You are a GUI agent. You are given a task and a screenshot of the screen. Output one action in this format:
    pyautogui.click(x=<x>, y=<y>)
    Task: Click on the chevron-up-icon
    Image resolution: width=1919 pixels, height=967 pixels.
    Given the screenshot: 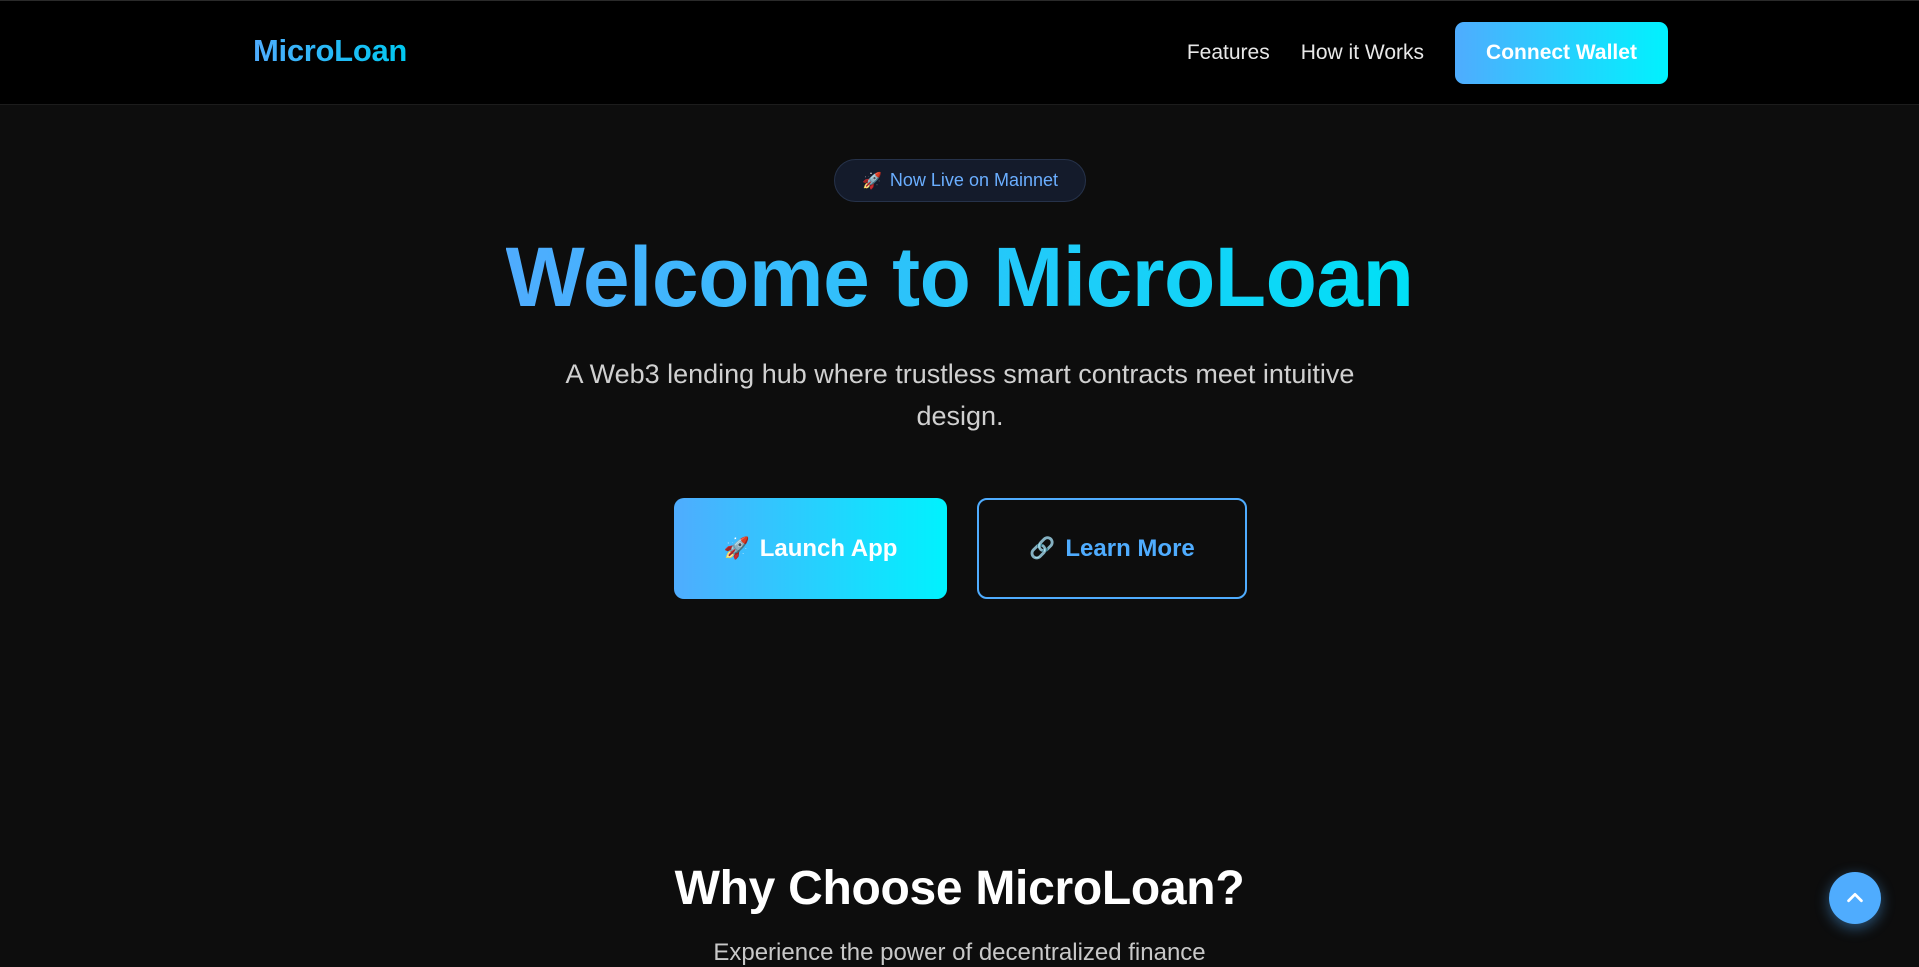 What is the action you would take?
    pyautogui.click(x=1855, y=897)
    